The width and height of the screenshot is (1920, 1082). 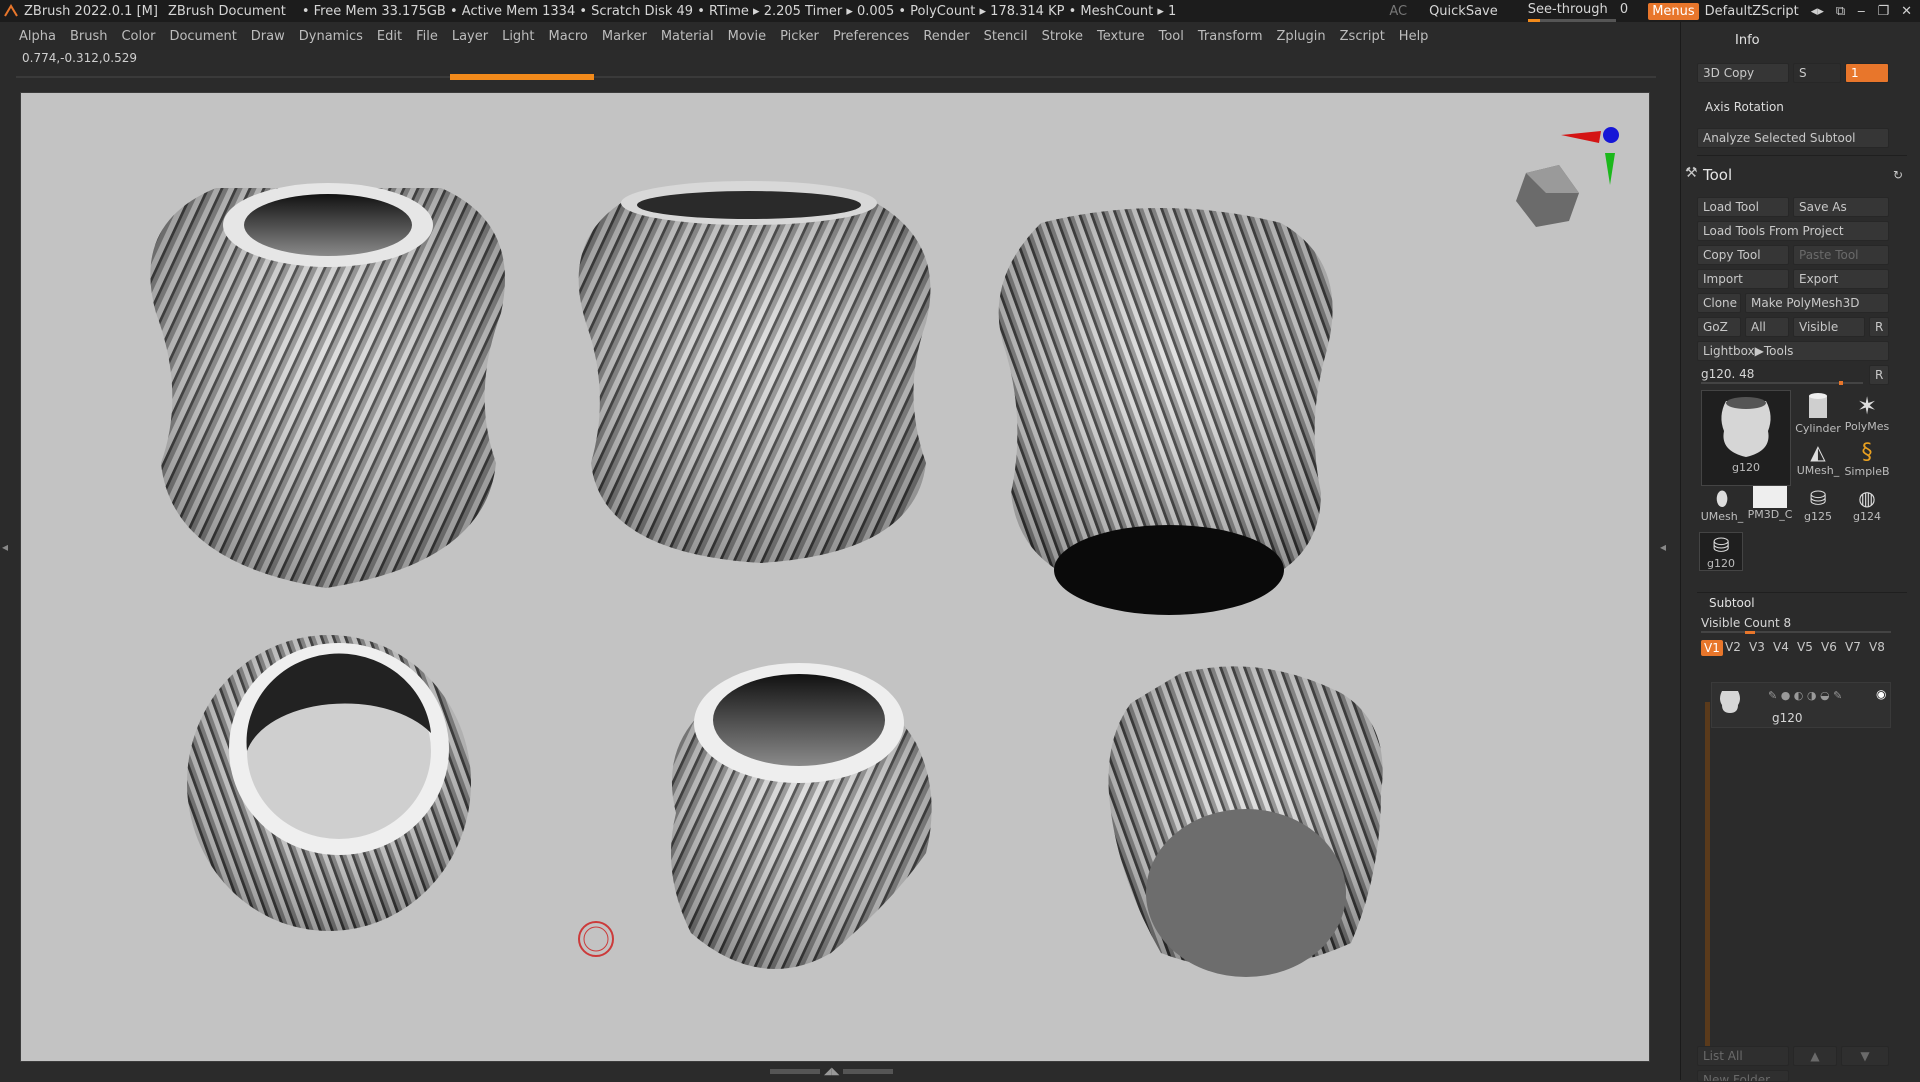 I want to click on save-as-button: Save As, so click(x=1841, y=207).